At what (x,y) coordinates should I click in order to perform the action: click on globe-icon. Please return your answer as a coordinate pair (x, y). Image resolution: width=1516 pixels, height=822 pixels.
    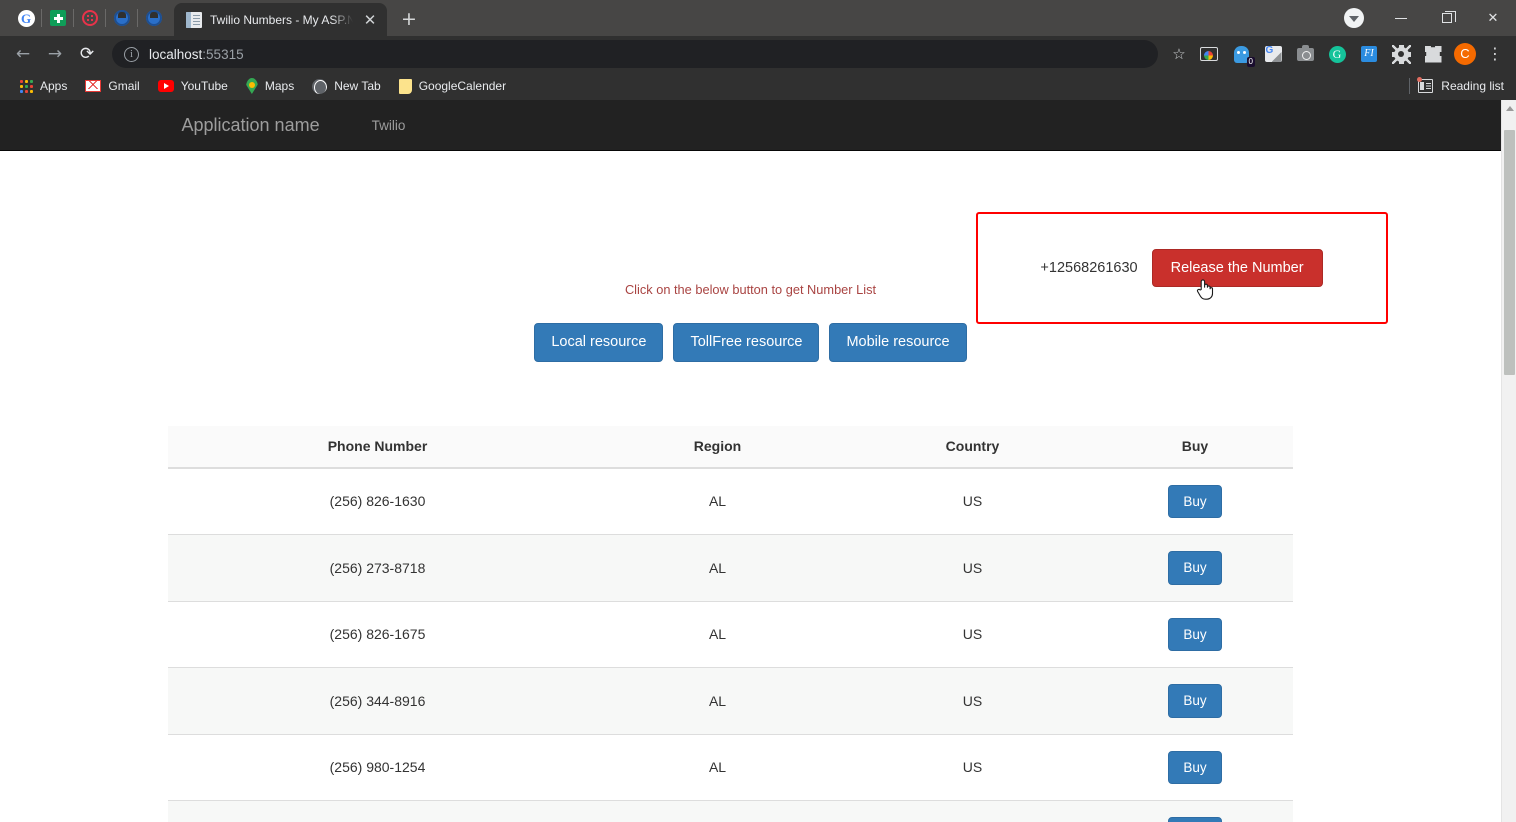
    Looking at the image, I should click on (320, 86).